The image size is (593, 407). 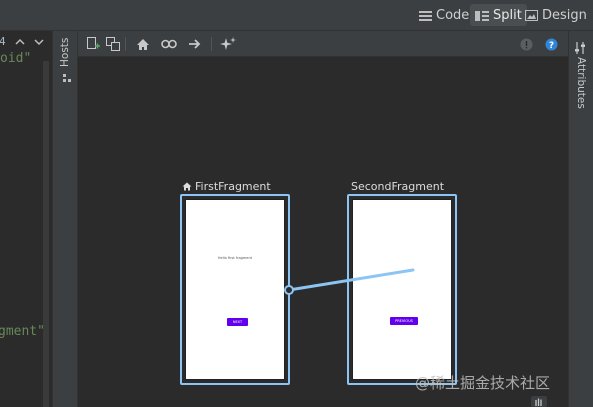 I want to click on add-action-button, so click(x=195, y=44).